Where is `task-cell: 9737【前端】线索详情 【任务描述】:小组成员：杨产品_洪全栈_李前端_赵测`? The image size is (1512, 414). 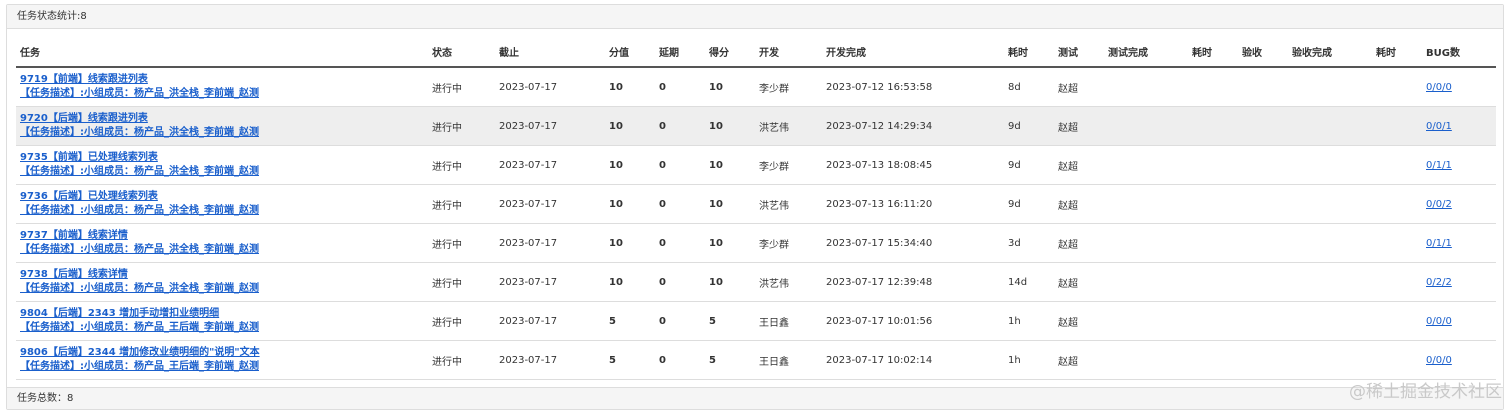 task-cell: 9737【前端】线索详情 【任务描述】:小组成员：杨产品_洪全栈_李前端_赵测 is located at coordinates (222, 243).